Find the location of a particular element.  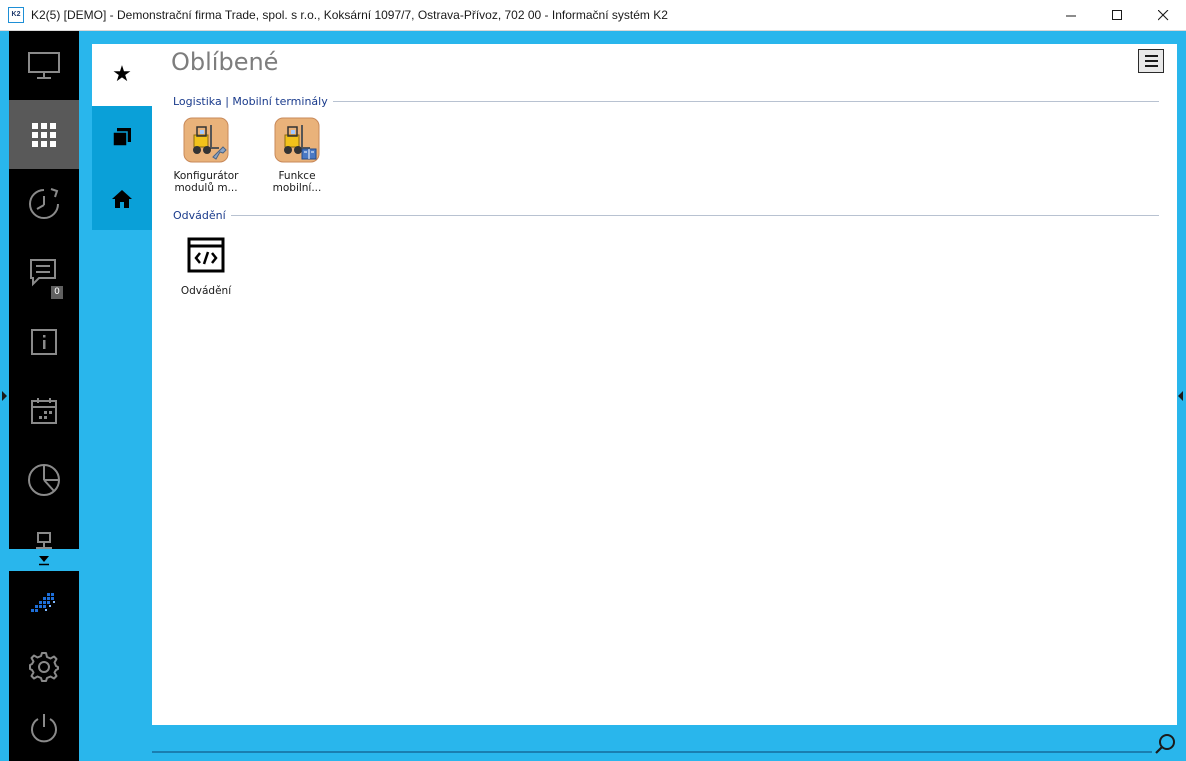

scroll-down-icon is located at coordinates (44, 561).